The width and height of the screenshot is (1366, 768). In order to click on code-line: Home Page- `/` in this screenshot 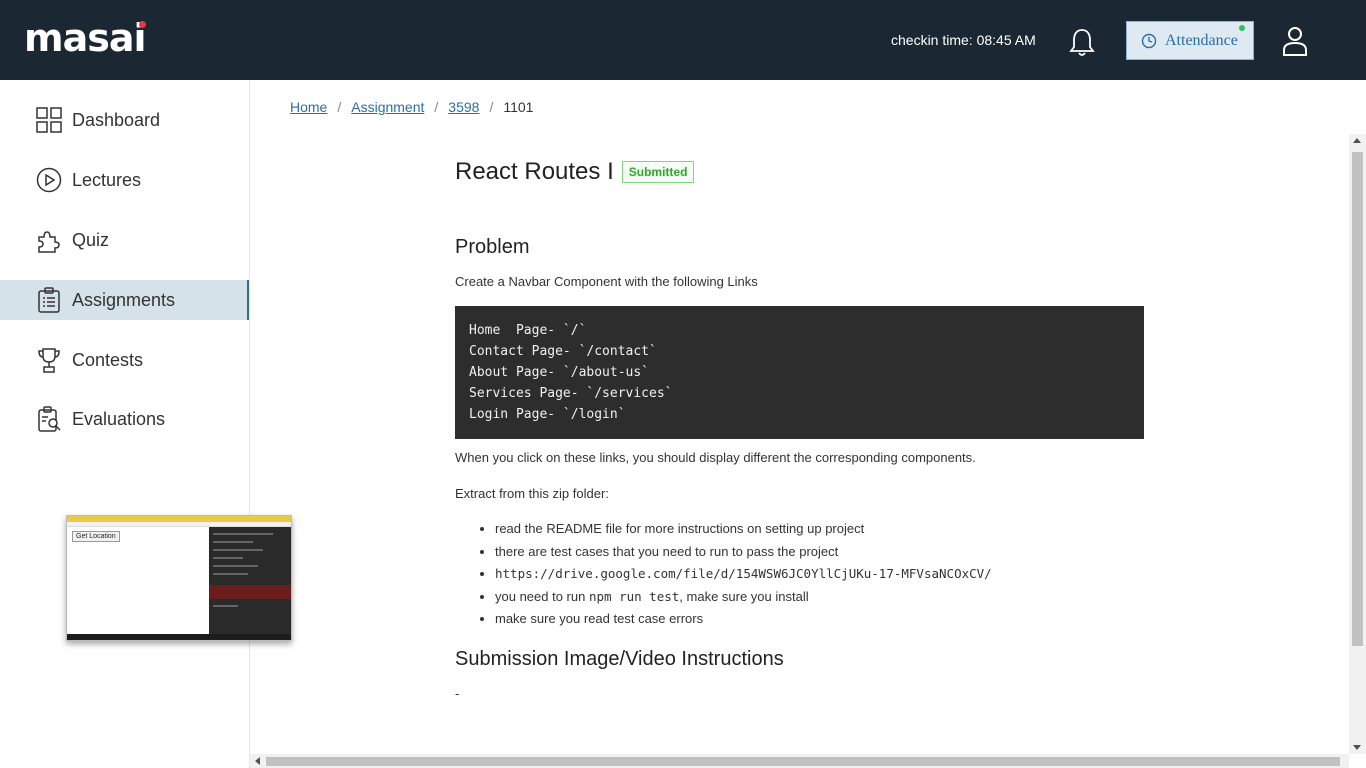, I will do `click(528, 330)`.